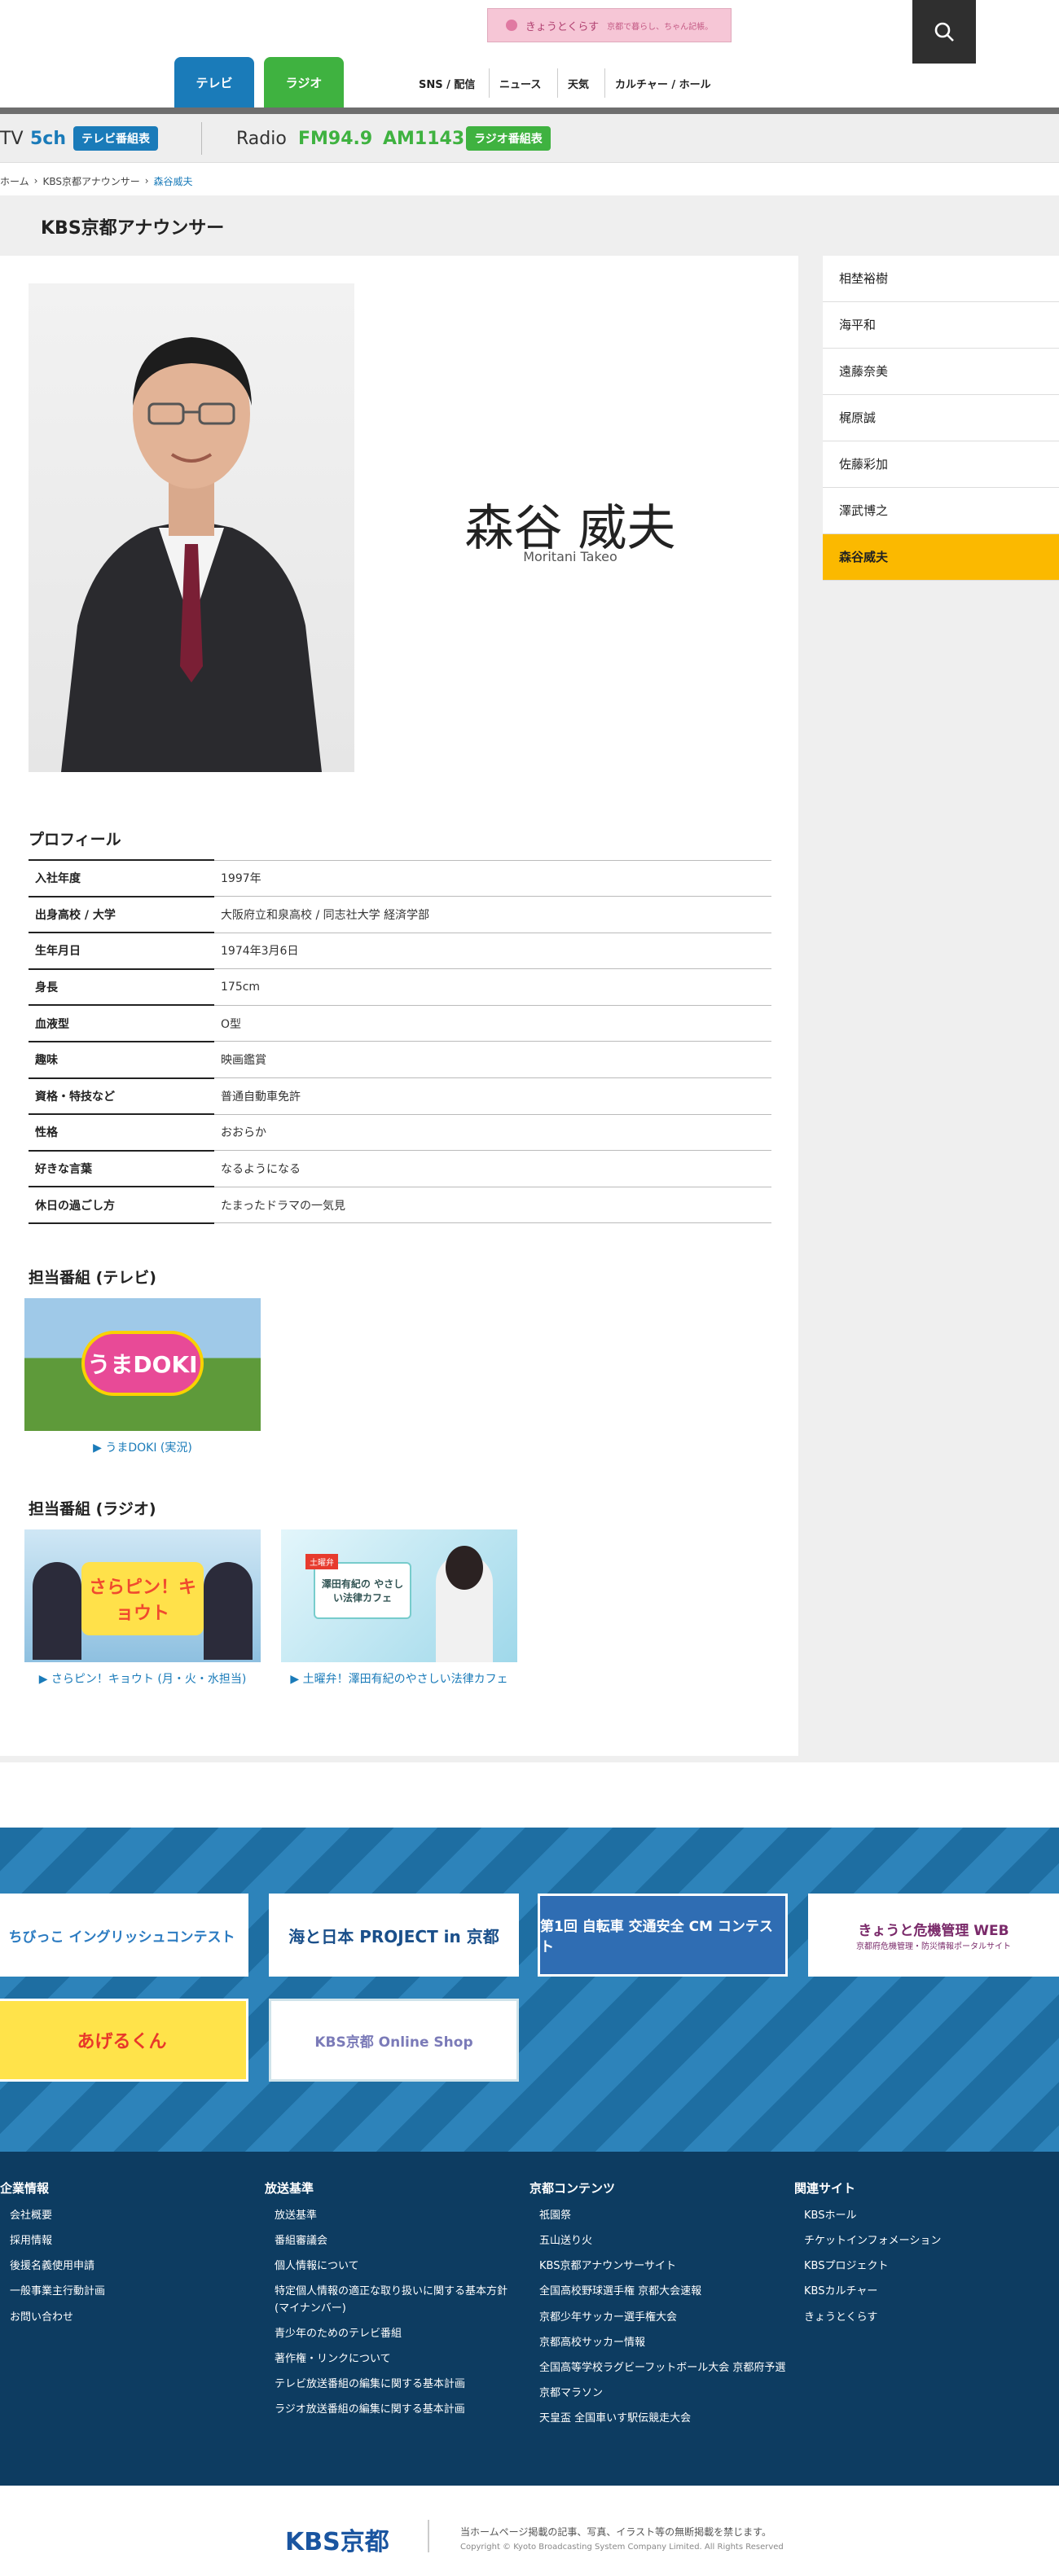 The width and height of the screenshot is (1059, 2576). What do you see at coordinates (337, 2539) in the screenshot?
I see `kbs-kyoto-logo: KBS京都` at bounding box center [337, 2539].